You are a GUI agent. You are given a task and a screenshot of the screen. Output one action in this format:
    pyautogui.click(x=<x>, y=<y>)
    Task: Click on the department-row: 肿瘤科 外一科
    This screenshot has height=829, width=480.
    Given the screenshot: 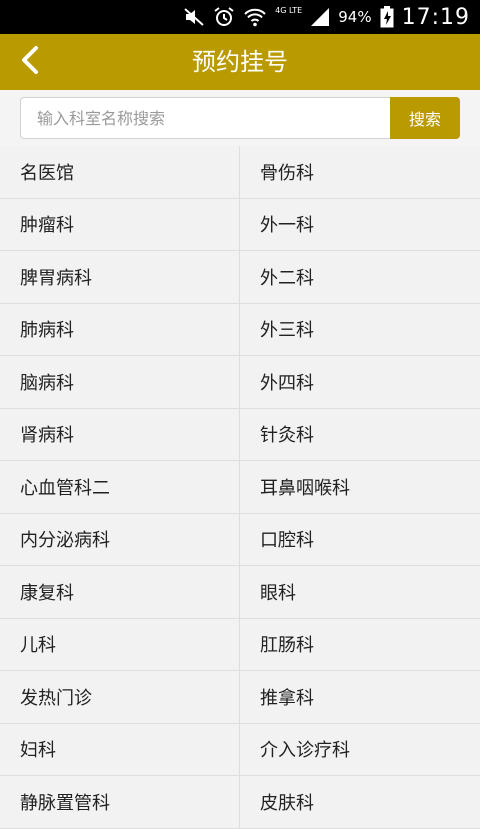 What is the action you would take?
    pyautogui.click(x=240, y=224)
    